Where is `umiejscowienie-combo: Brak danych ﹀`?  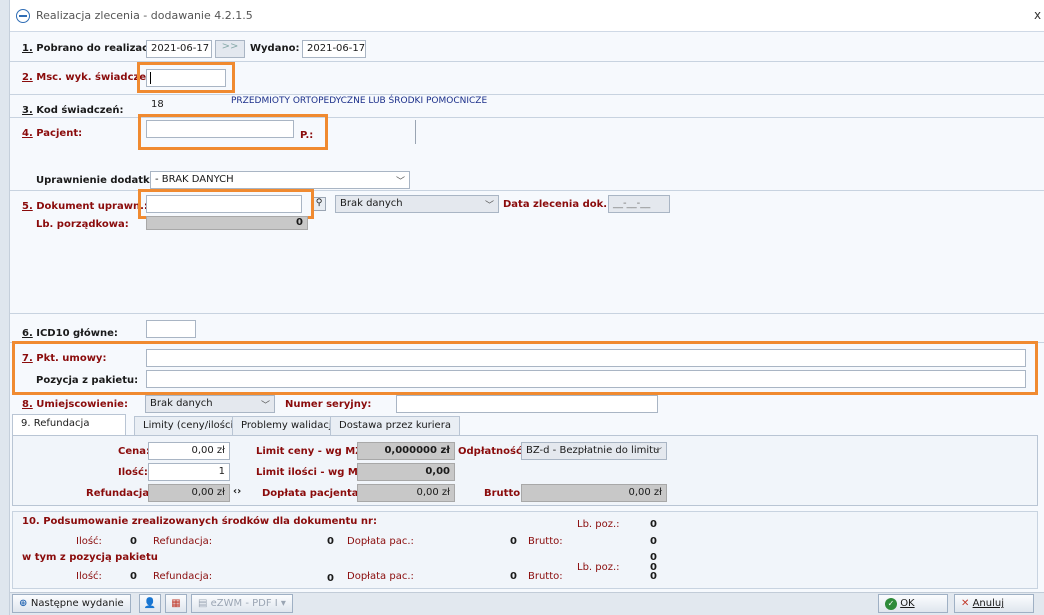
umiejscowienie-combo: Brak danych ﹀ is located at coordinates (210, 404).